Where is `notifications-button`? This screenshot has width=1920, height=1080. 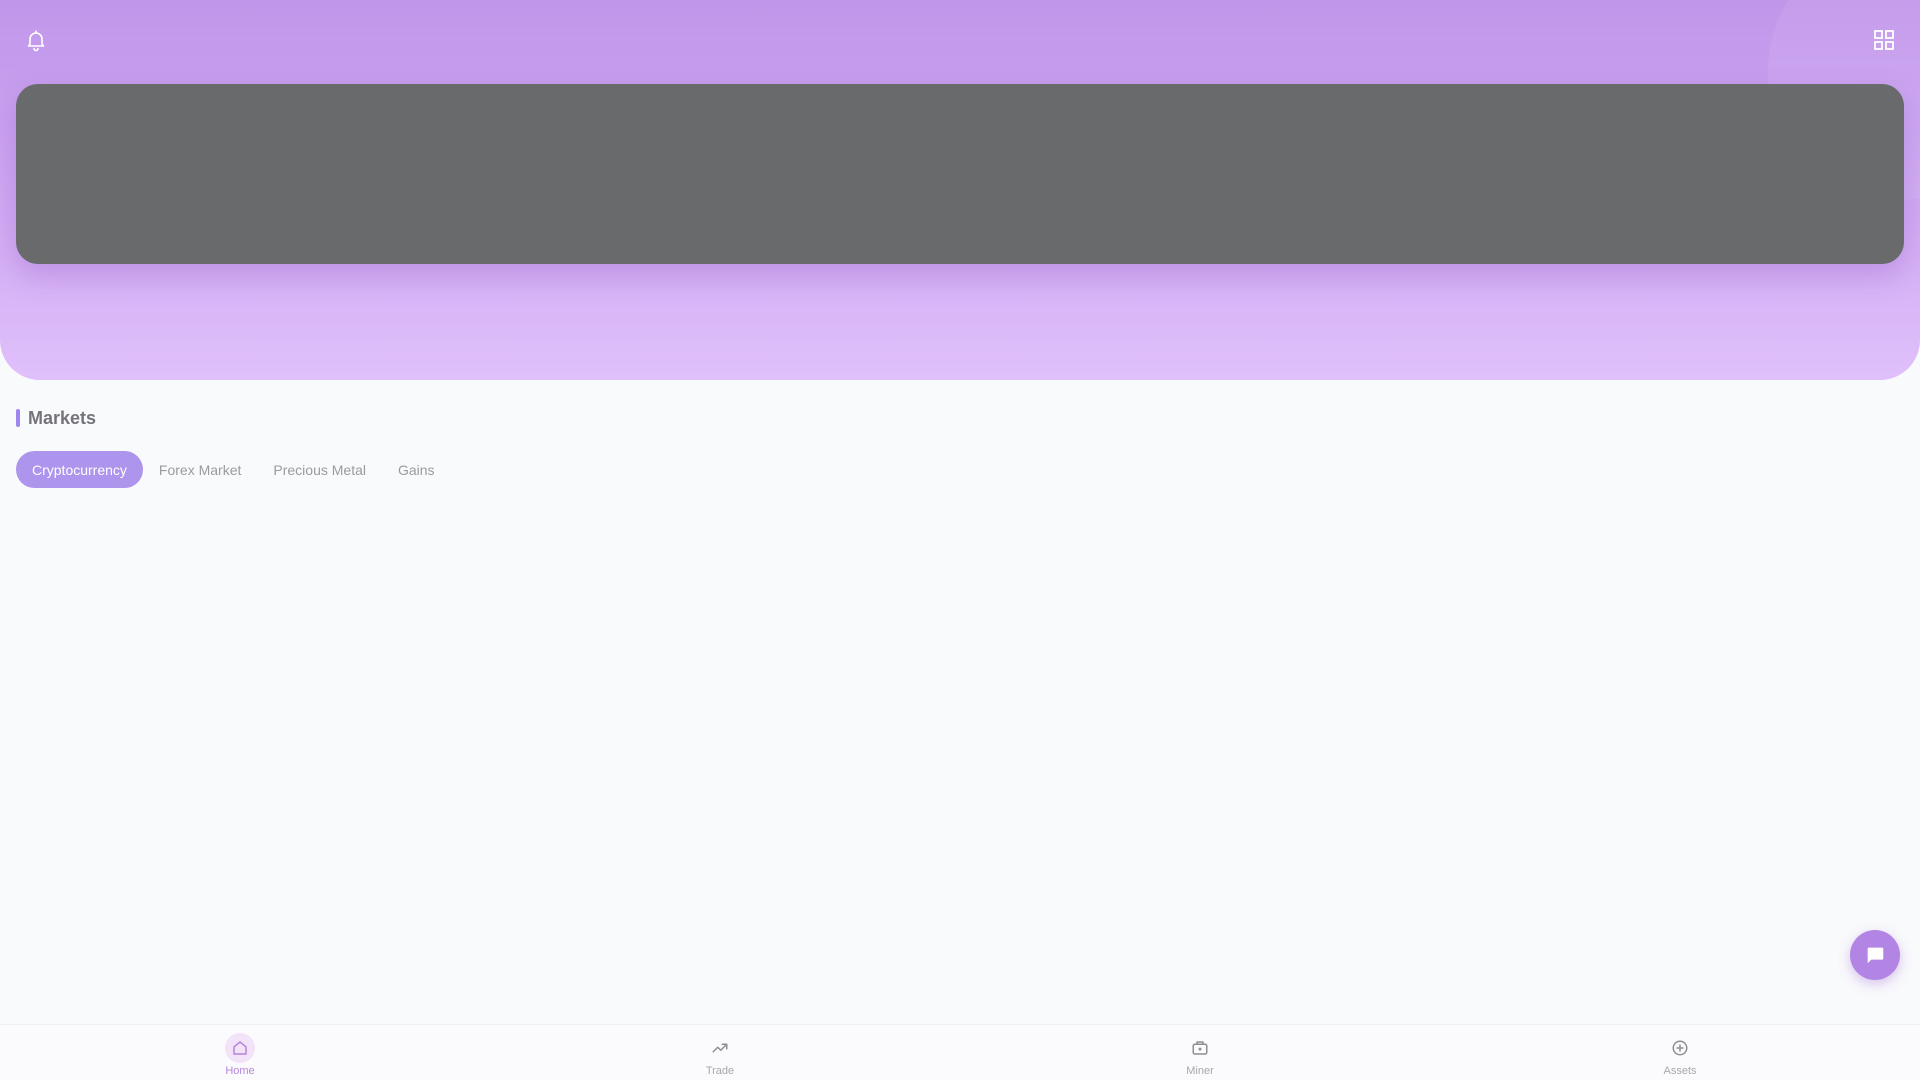 notifications-button is located at coordinates (36, 40).